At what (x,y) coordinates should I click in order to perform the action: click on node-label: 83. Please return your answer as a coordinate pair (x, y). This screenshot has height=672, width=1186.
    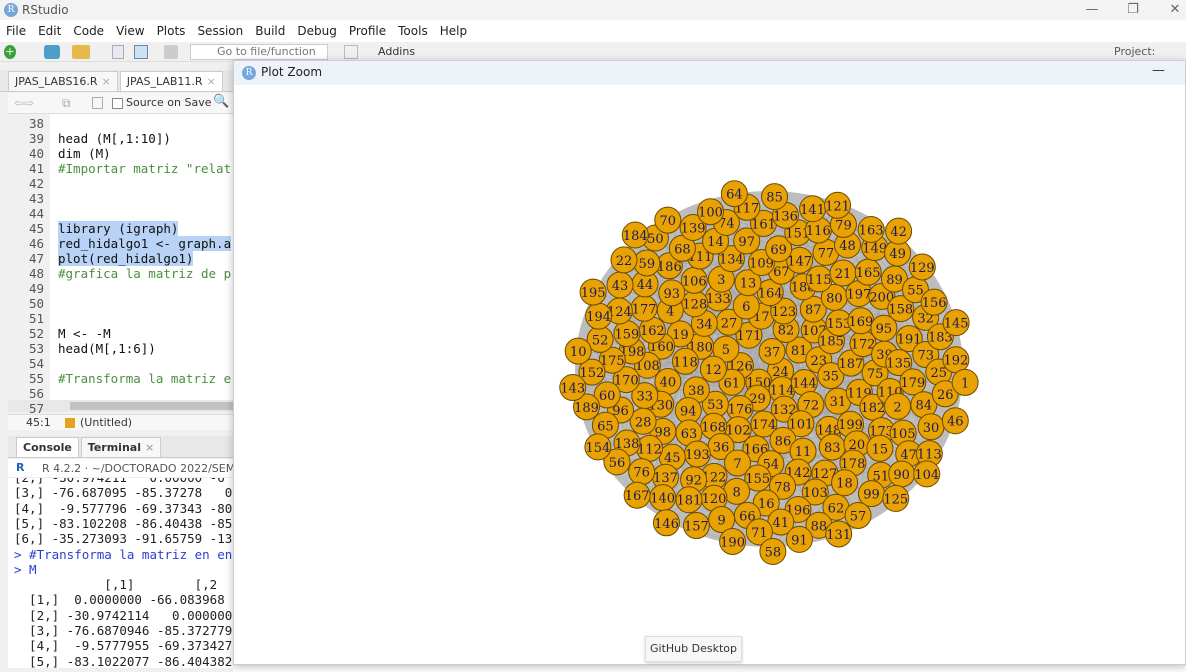
    Looking at the image, I should click on (832, 448).